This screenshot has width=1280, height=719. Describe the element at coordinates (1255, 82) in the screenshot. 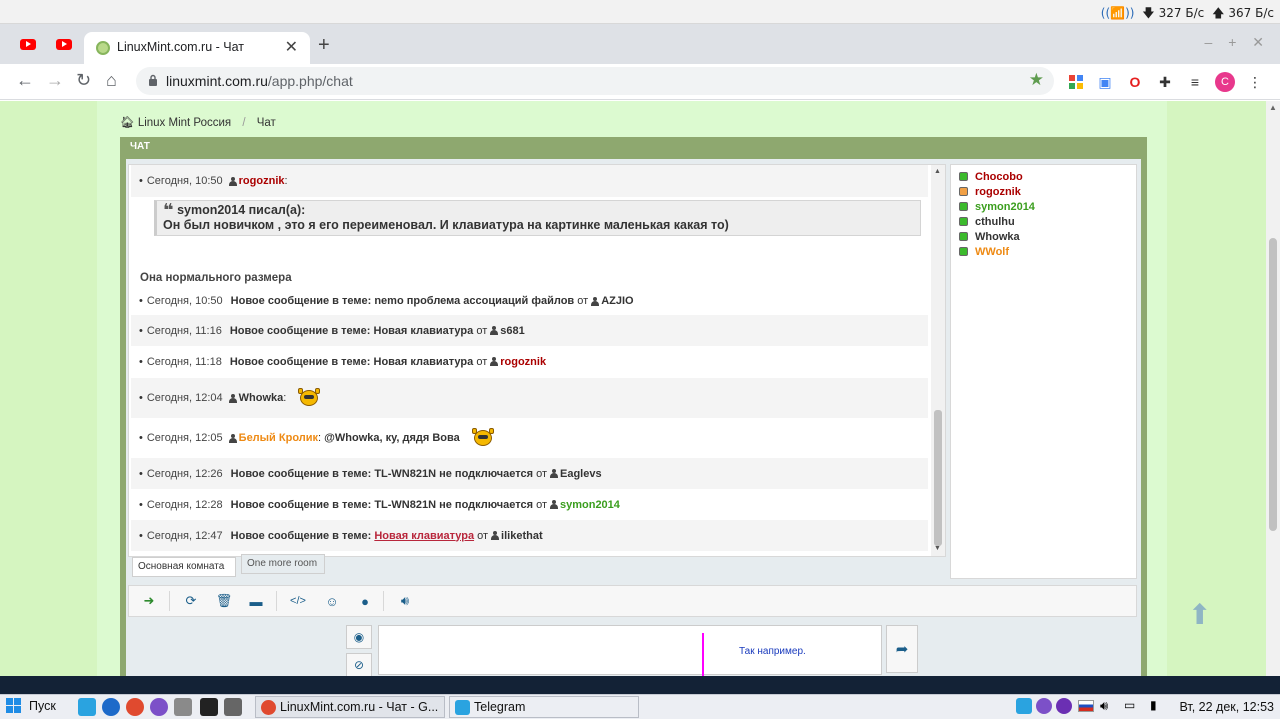

I see `menu-kebab-icon: ⋮` at that location.